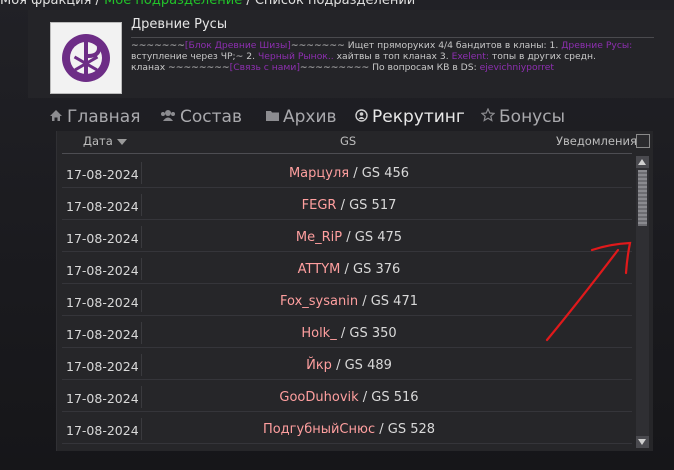 The image size is (674, 470). Describe the element at coordinates (588, 291) in the screenshot. I see `annotation-arrow-icon` at that location.